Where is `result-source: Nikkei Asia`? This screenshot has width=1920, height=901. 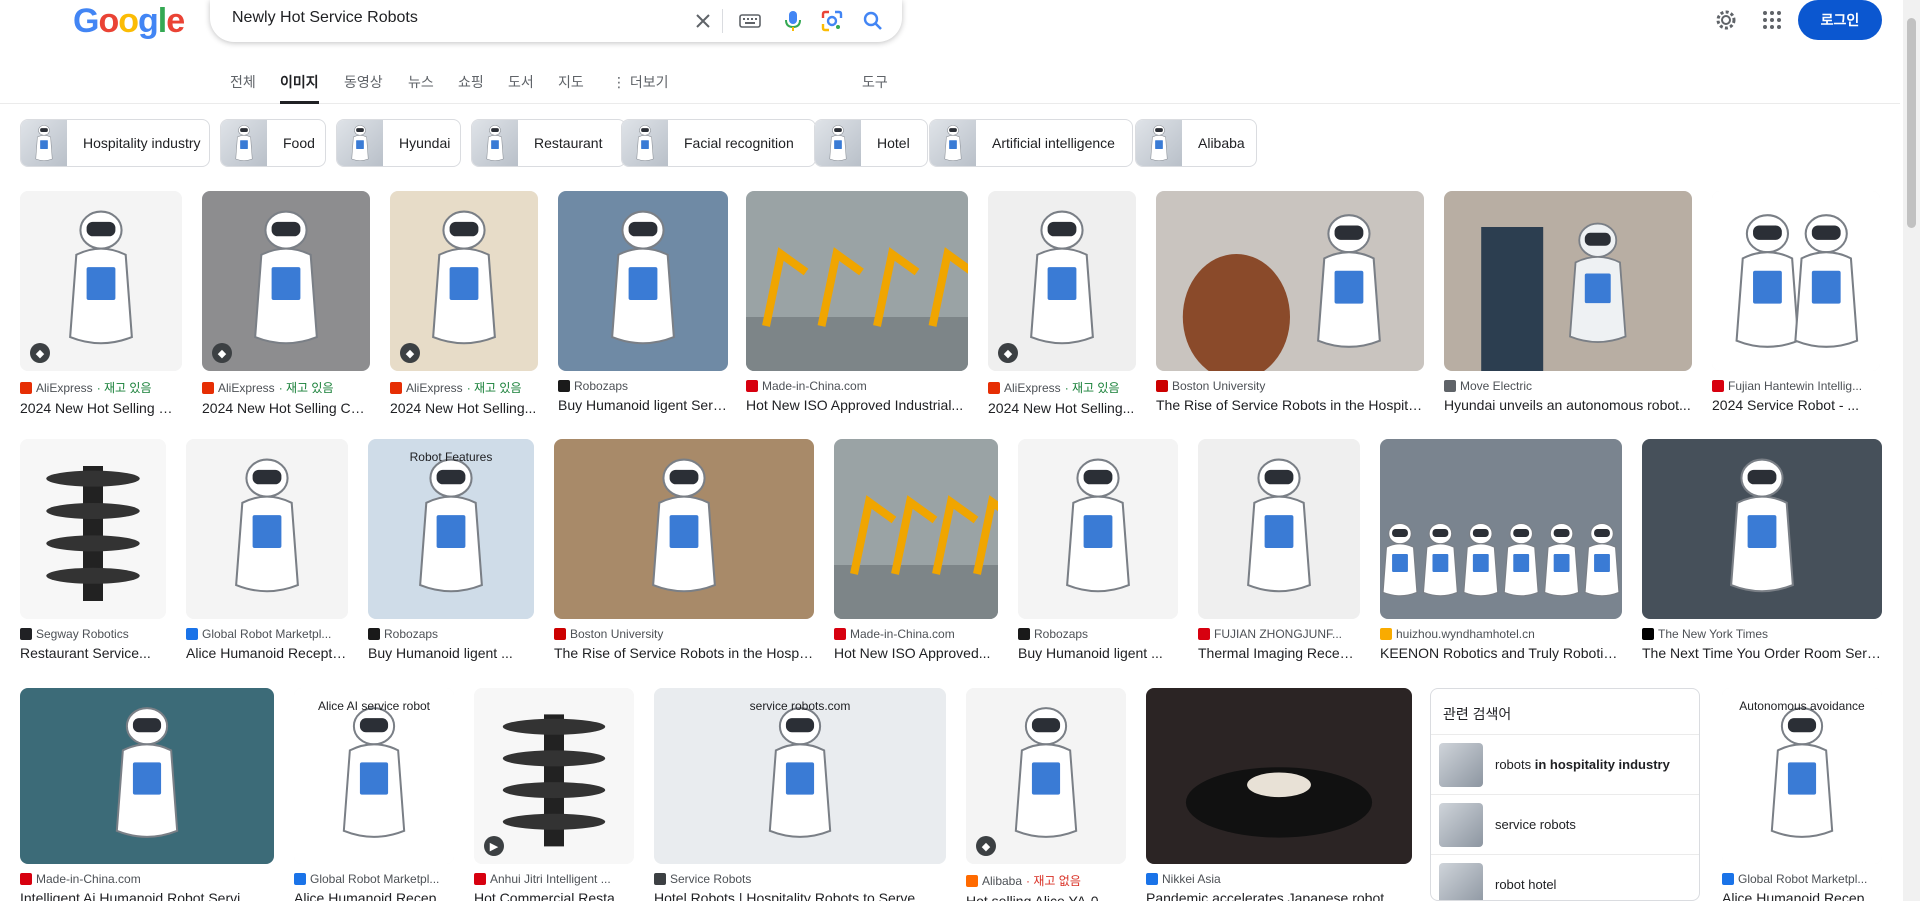 result-source: Nikkei Asia is located at coordinates (1279, 879).